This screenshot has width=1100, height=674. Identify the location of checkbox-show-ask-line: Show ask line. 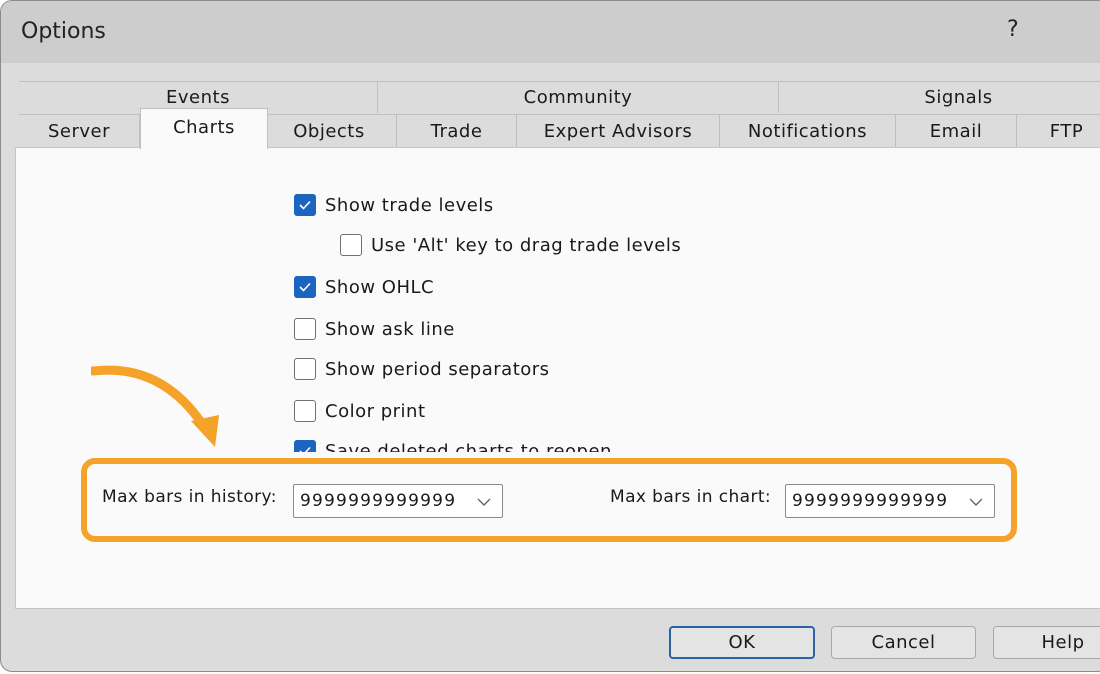
(374, 329).